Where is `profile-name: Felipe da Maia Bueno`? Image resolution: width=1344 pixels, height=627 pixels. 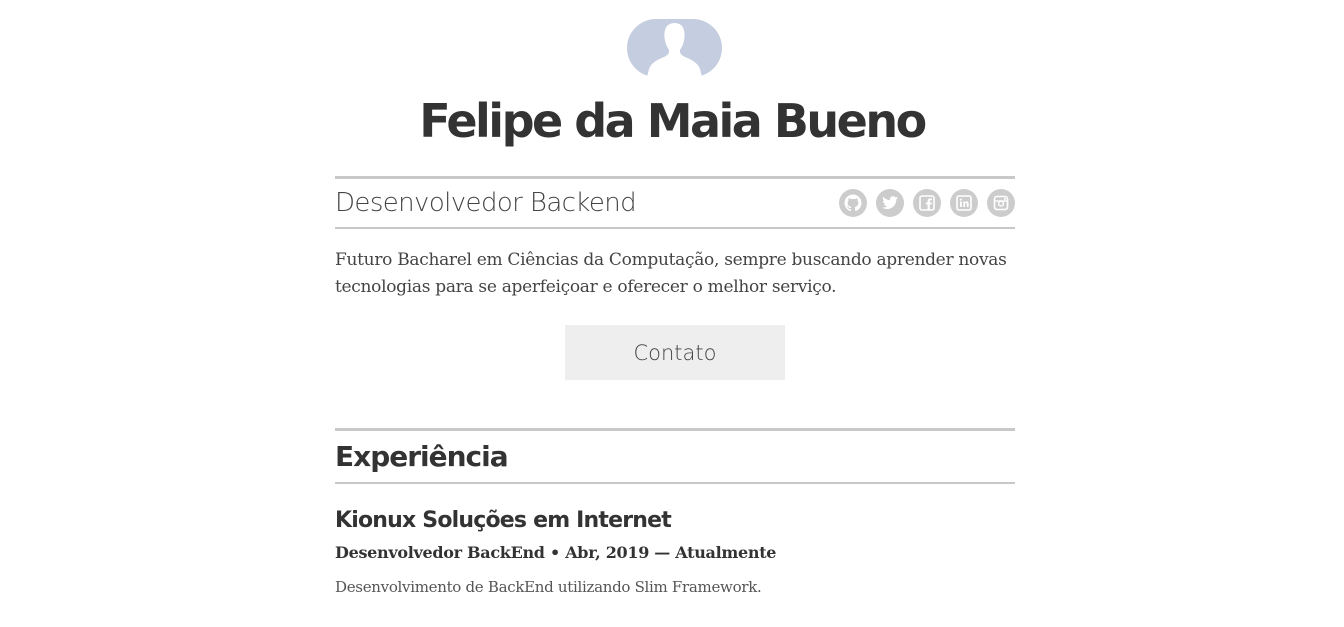
profile-name: Felipe da Maia Bueno is located at coordinates (673, 121).